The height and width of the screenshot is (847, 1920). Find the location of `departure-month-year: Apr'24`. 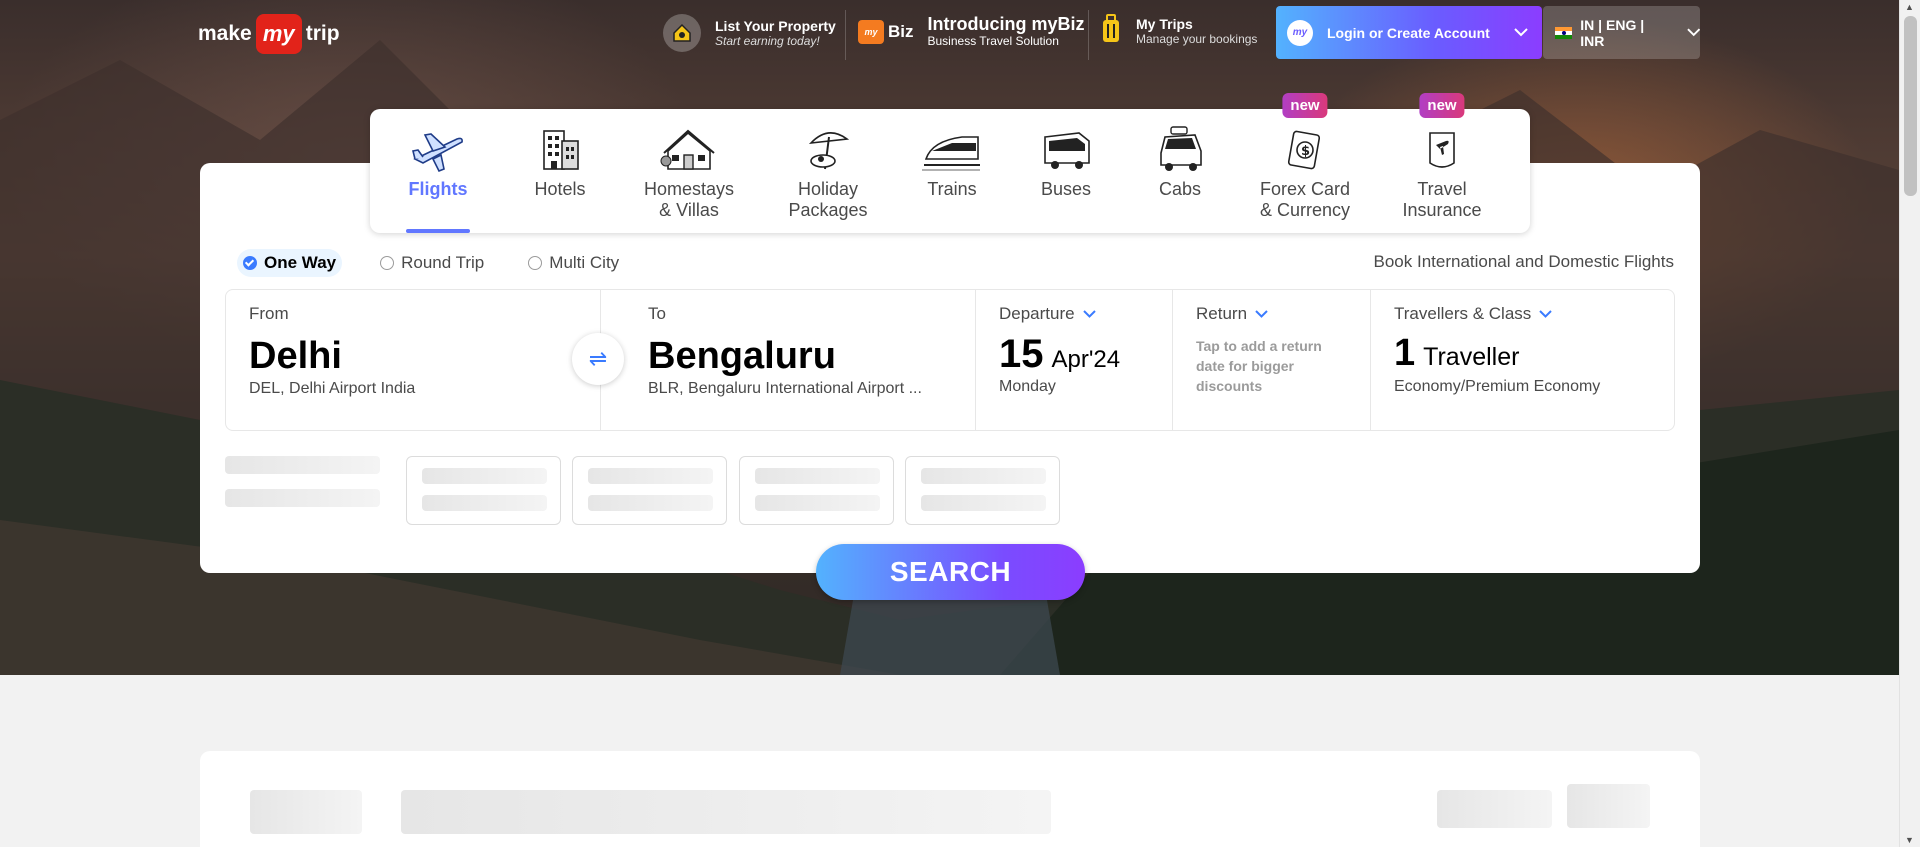

departure-month-year: Apr'24 is located at coordinates (1086, 359).